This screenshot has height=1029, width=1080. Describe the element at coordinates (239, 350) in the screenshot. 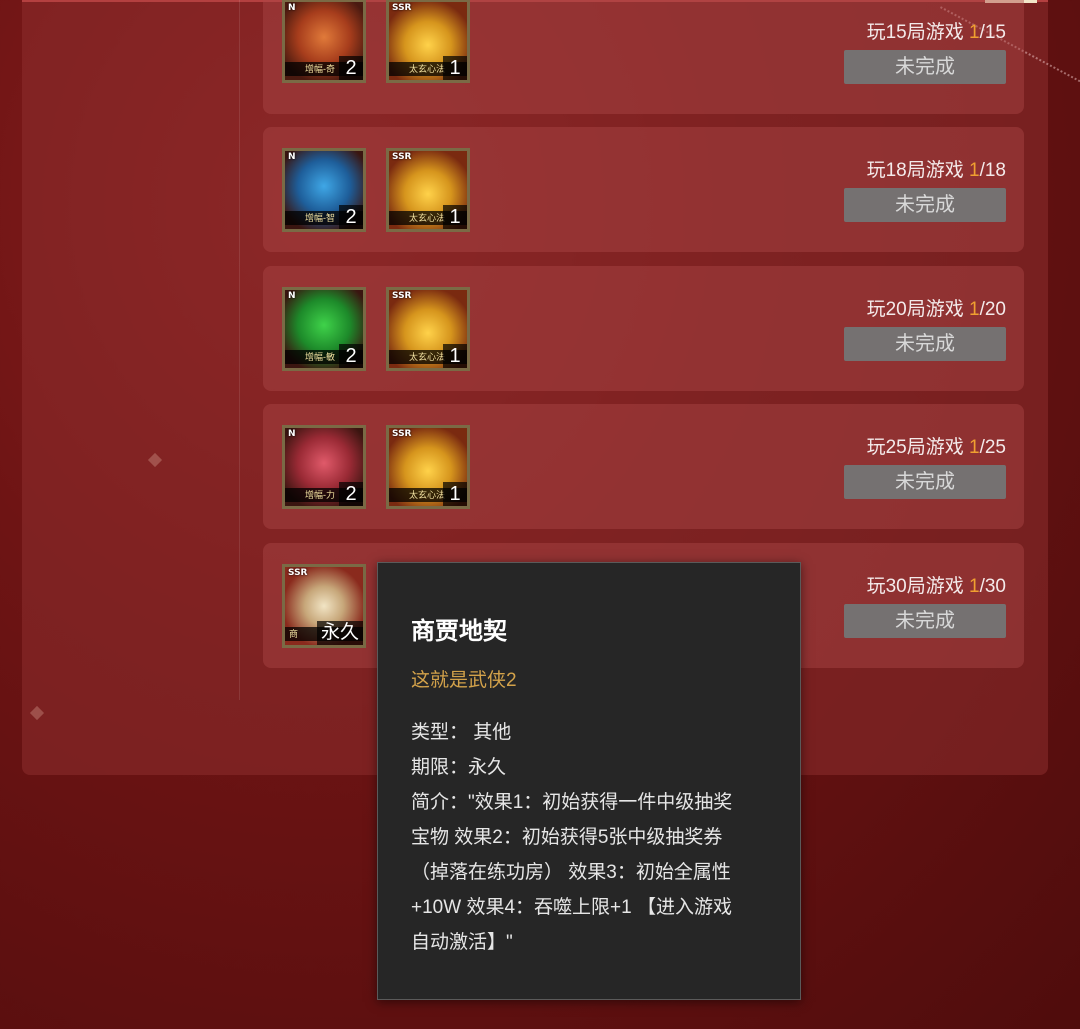

I see `sidebar-divider` at that location.